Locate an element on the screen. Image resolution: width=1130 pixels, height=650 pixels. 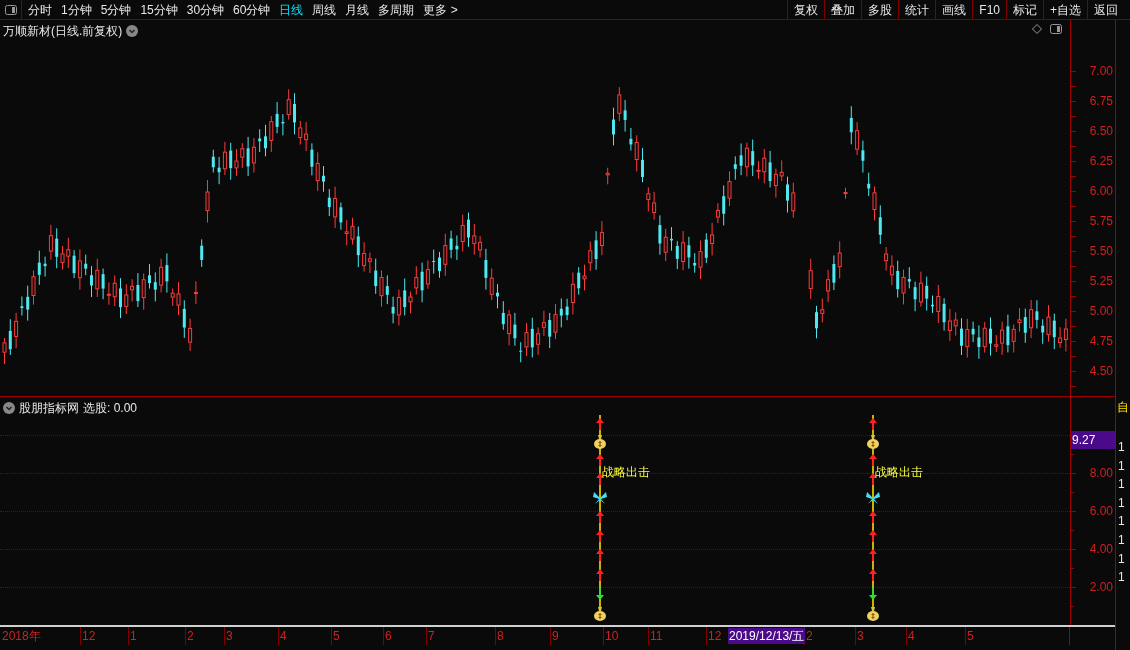
date-label: 1 is located at coordinates (133, 636).